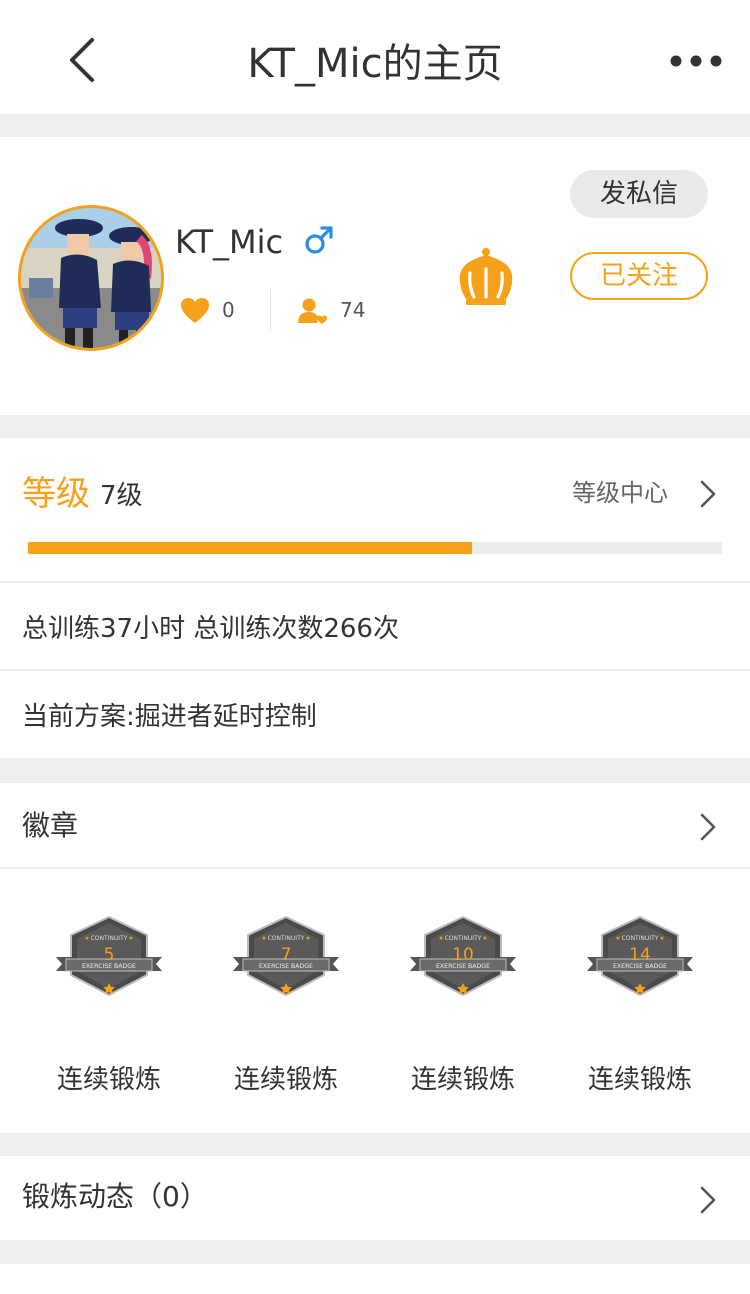  I want to click on level-center-link: 等级中心, so click(620, 493).